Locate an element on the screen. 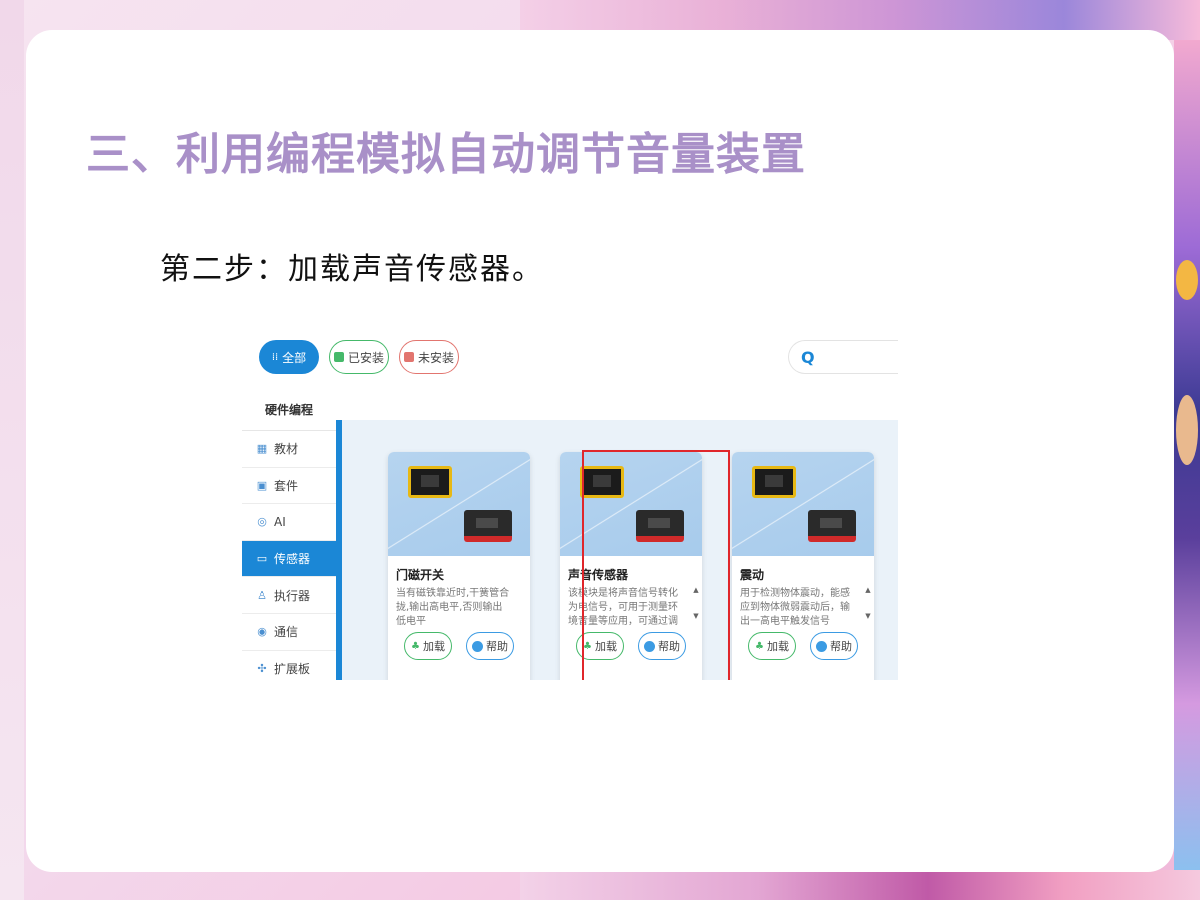 The width and height of the screenshot is (1200, 900). sidebar-item-label: 执行器 is located at coordinates (292, 595).